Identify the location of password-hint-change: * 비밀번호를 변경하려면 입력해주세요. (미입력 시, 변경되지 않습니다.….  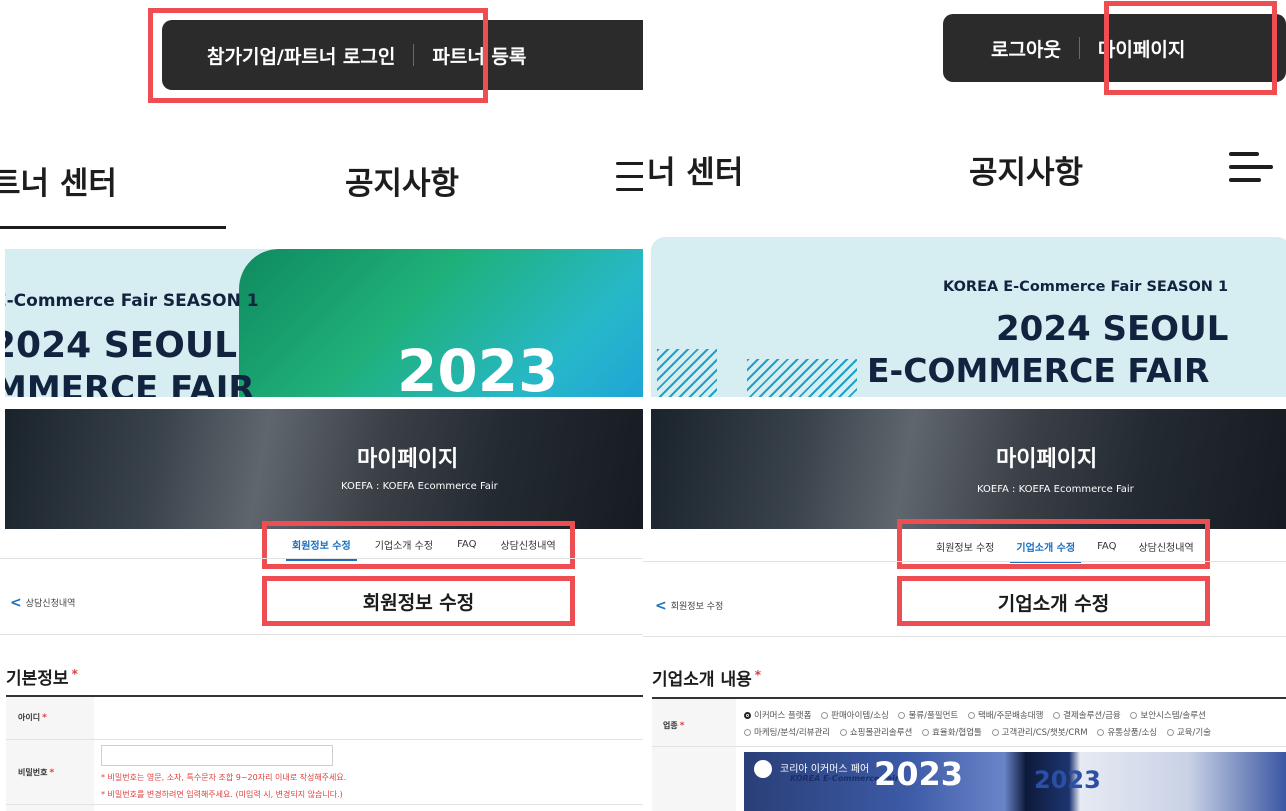
(222, 794).